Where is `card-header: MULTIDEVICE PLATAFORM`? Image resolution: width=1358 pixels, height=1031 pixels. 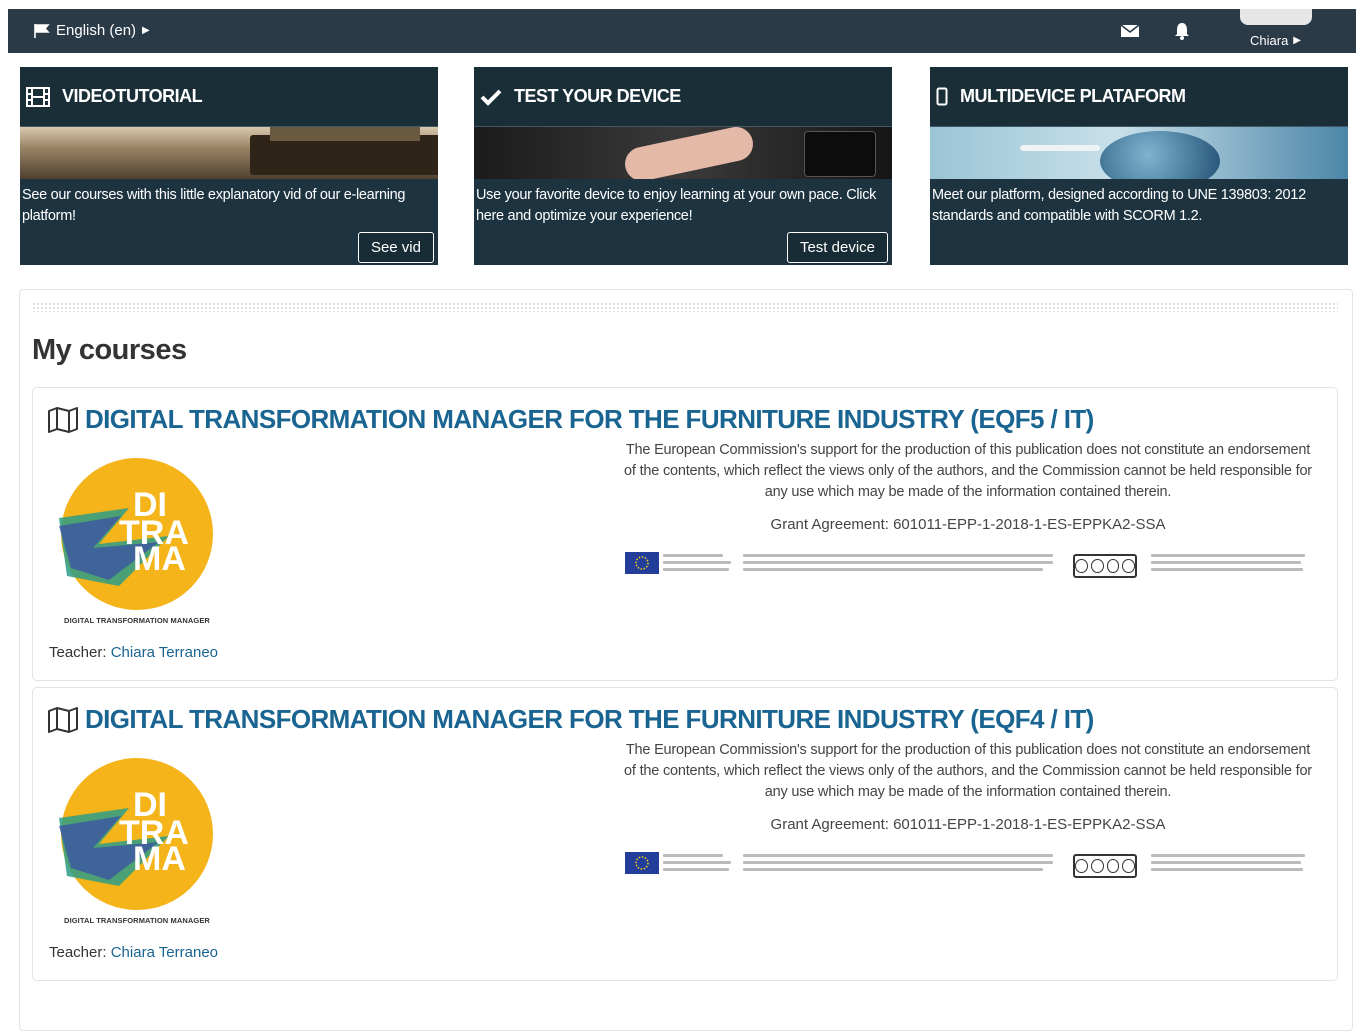
card-header: MULTIDEVICE PLATAFORM is located at coordinates (1139, 97).